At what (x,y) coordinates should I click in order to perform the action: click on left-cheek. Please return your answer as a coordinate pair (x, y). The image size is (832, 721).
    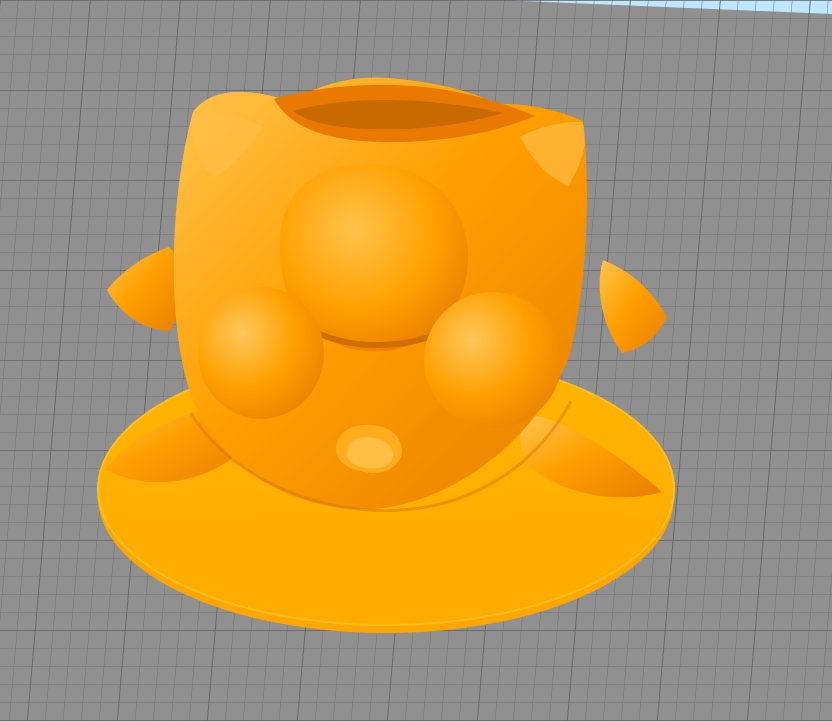
    Looking at the image, I should click on (261, 353).